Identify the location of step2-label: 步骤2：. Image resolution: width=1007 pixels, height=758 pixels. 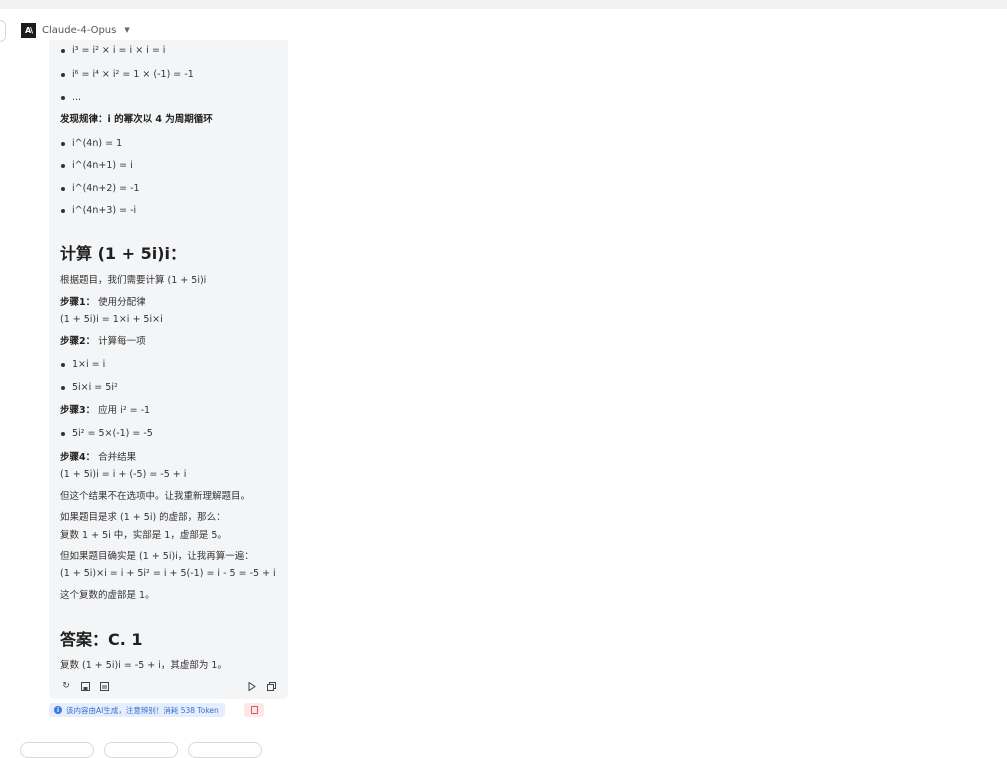
(78, 341).